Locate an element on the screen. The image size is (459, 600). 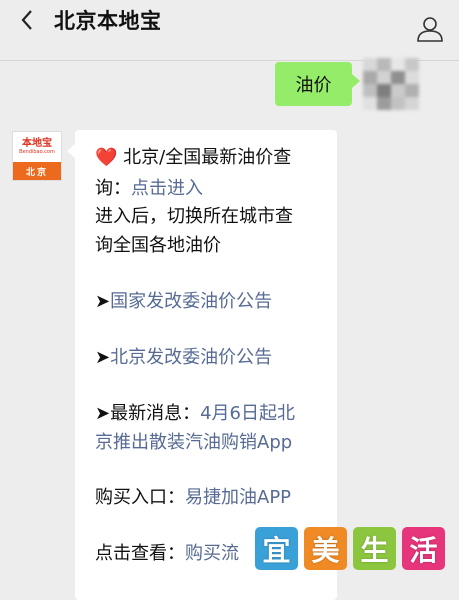
bendibao-logo: 本地宝 Bendibao.com is located at coordinates (37, 147).